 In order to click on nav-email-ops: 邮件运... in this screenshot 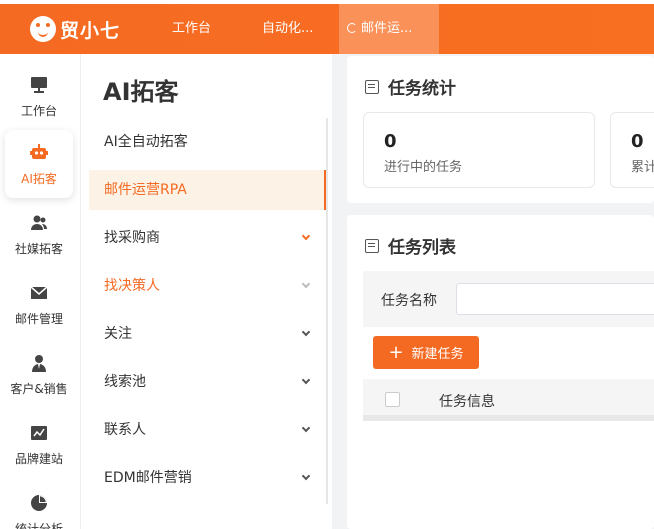, I will do `click(389, 29)`.